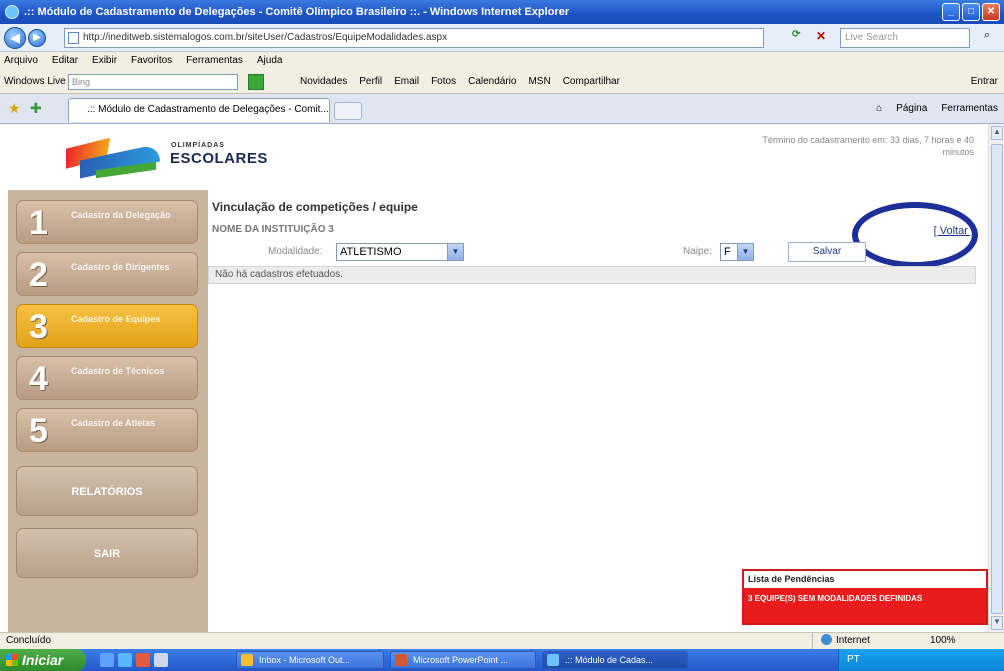 The height and width of the screenshot is (671, 1004). What do you see at coordinates (38, 275) in the screenshot?
I see `step-number: 2` at bounding box center [38, 275].